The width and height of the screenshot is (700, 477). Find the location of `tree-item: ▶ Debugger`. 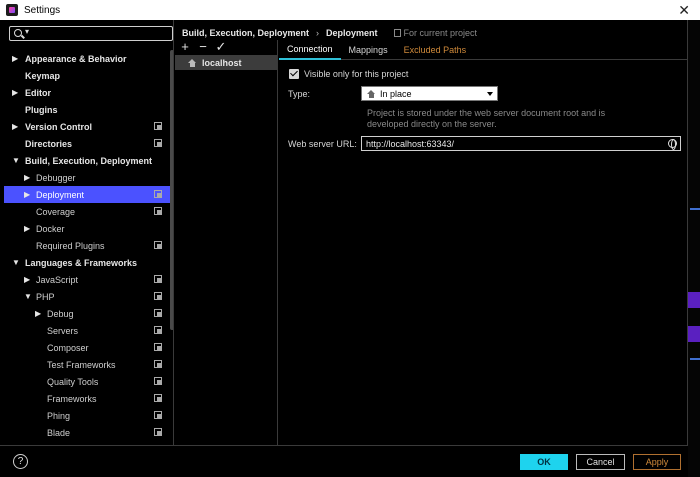

tree-item: ▶ Debugger is located at coordinates (87, 177).